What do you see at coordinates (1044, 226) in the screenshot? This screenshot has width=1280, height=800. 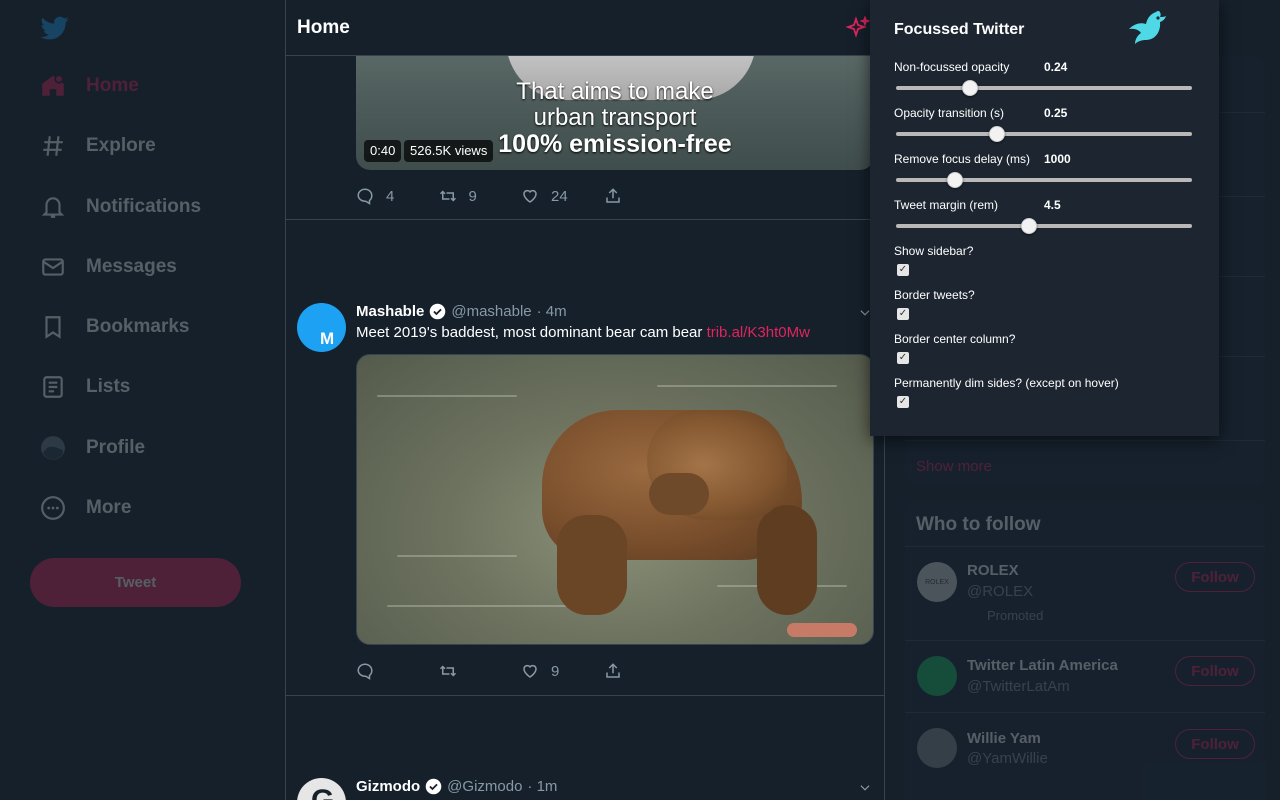 I see `tweet-margin-slider` at bounding box center [1044, 226].